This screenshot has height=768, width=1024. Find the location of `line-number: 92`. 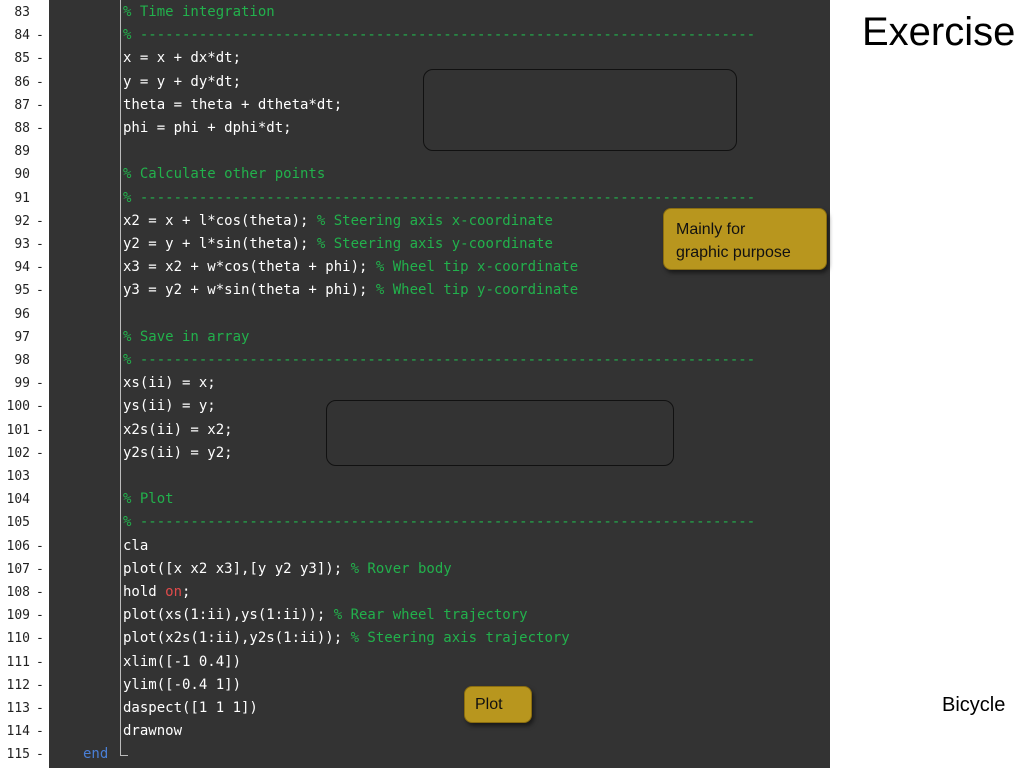

line-number: 92 is located at coordinates (22, 221).